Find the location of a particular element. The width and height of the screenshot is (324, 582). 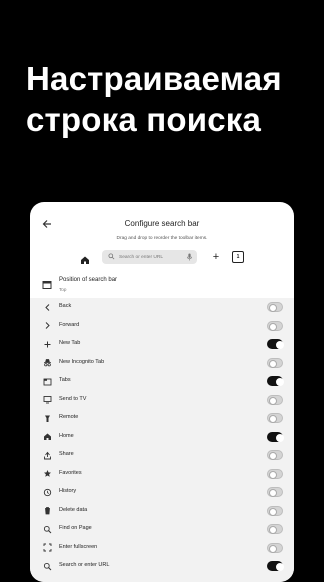

toolbar-item-row: Remote is located at coordinates (162, 418).